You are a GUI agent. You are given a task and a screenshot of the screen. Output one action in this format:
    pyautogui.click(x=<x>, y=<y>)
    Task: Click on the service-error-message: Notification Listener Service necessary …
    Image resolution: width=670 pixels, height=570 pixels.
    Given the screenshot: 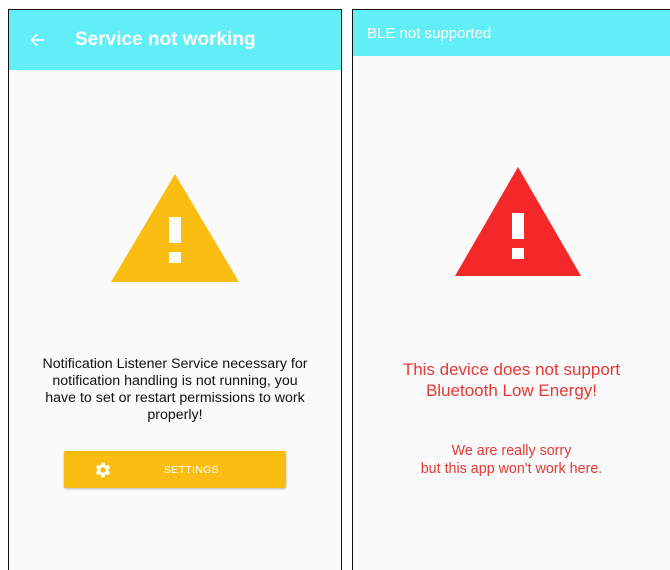 What is the action you would take?
    pyautogui.click(x=175, y=389)
    